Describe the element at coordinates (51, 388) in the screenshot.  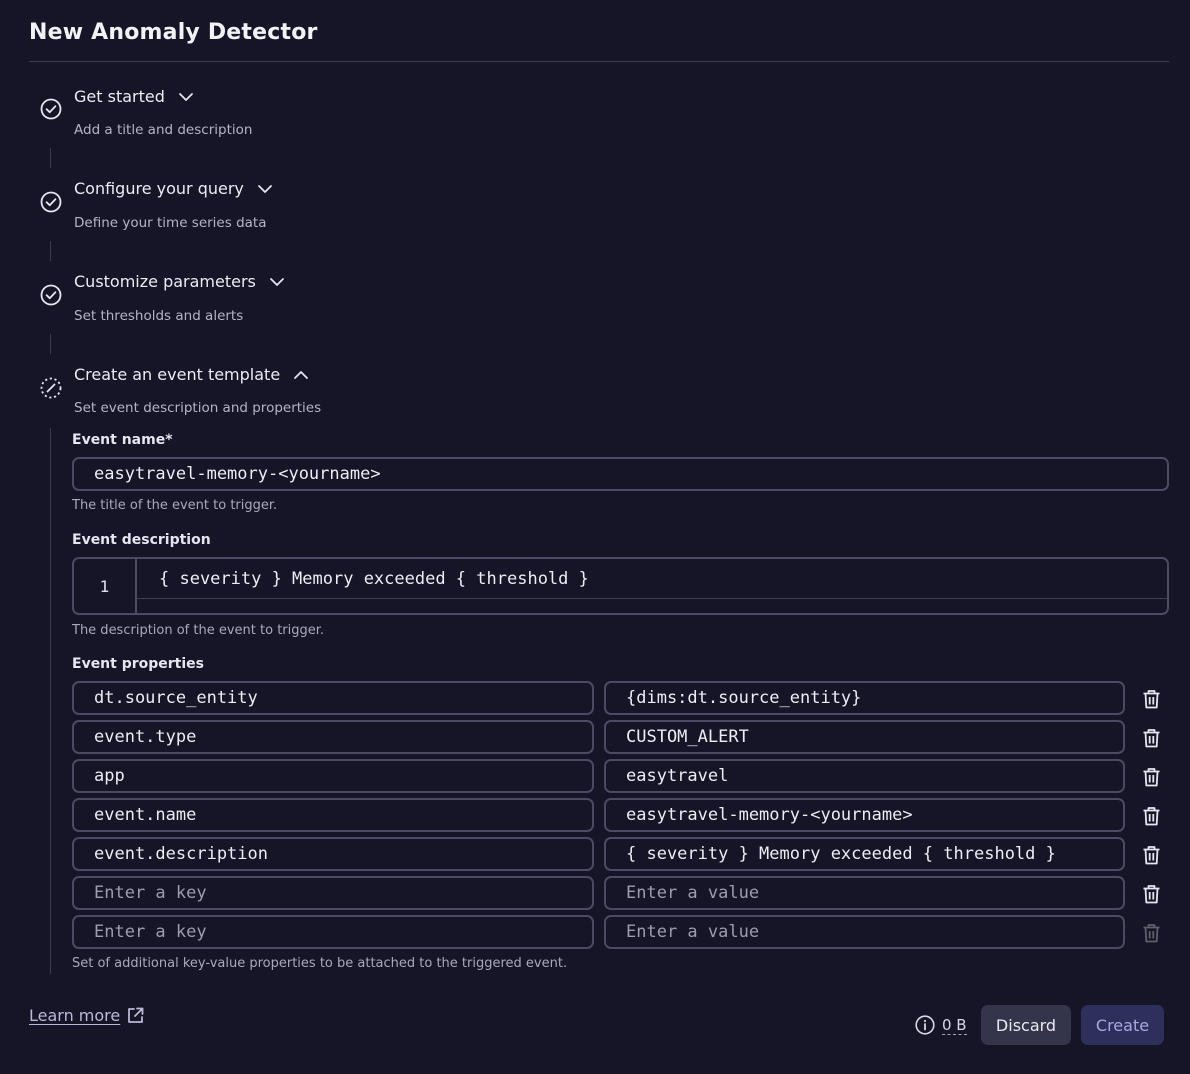
I see `in-progress-circle-icon` at that location.